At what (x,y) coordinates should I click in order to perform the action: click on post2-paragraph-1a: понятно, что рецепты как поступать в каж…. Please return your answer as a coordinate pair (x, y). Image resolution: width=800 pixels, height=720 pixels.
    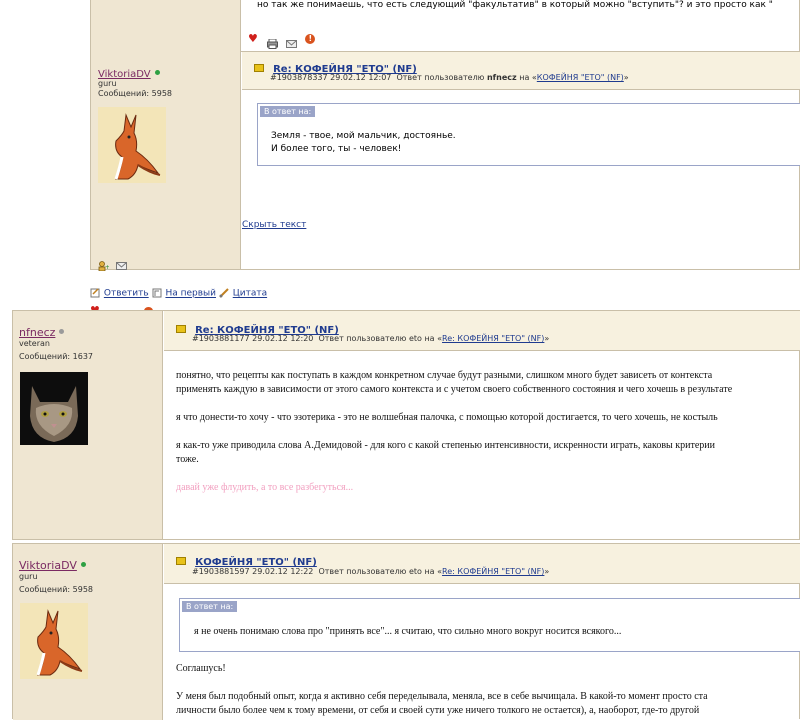
    Looking at the image, I should click on (444, 375).